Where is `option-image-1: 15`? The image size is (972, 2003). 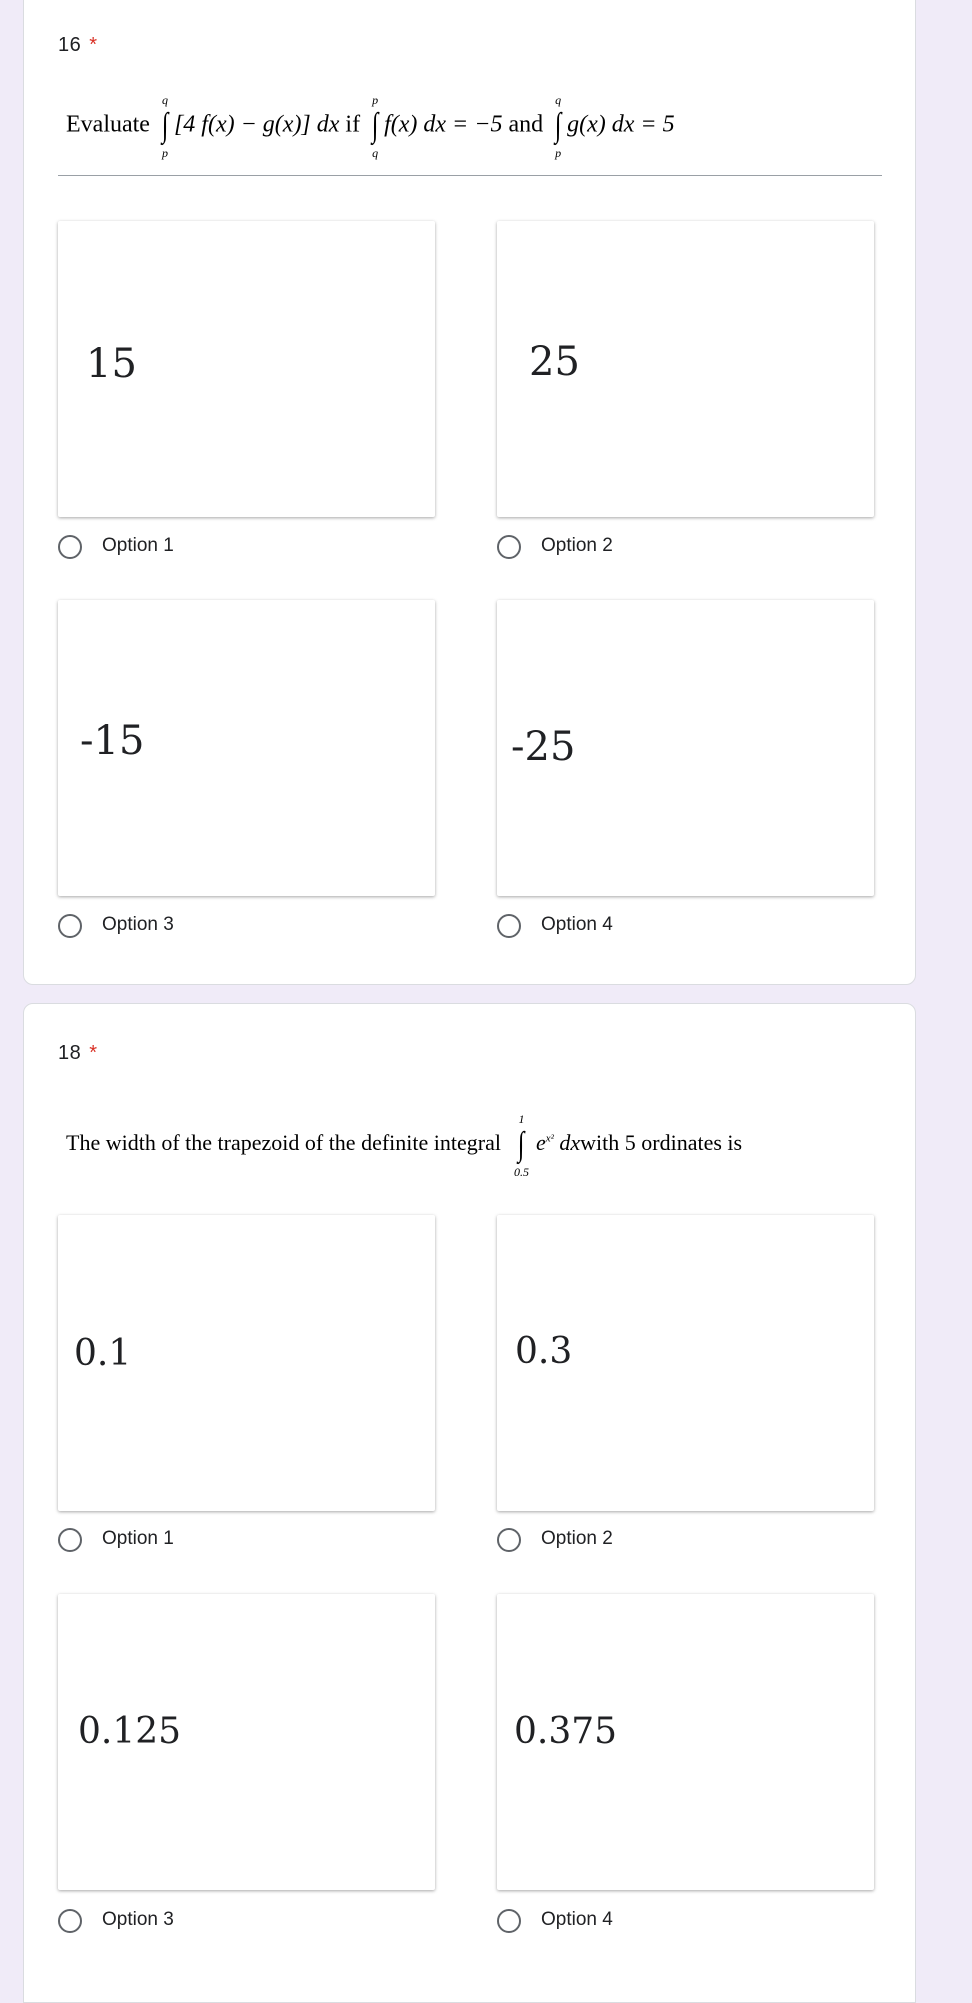
option-image-1: 15 is located at coordinates (246, 369).